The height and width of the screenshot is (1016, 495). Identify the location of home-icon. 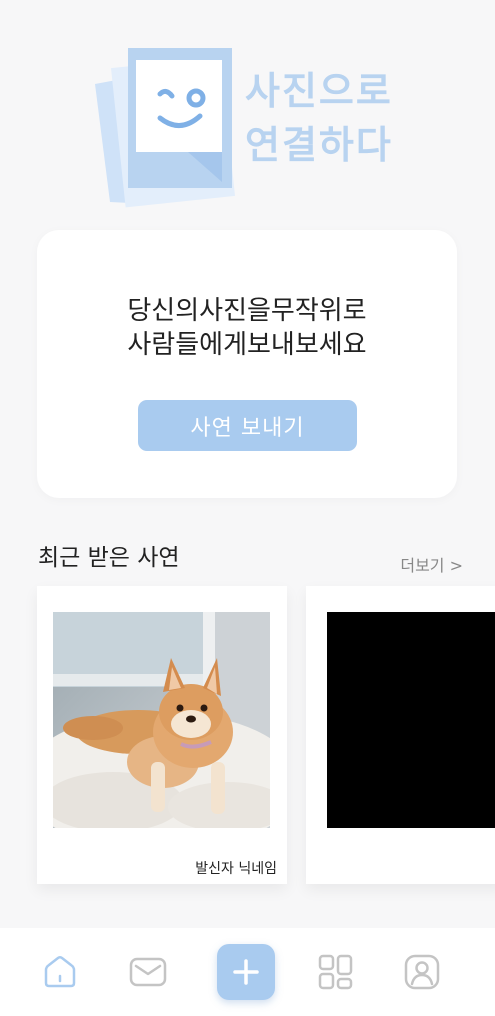
(60, 972).